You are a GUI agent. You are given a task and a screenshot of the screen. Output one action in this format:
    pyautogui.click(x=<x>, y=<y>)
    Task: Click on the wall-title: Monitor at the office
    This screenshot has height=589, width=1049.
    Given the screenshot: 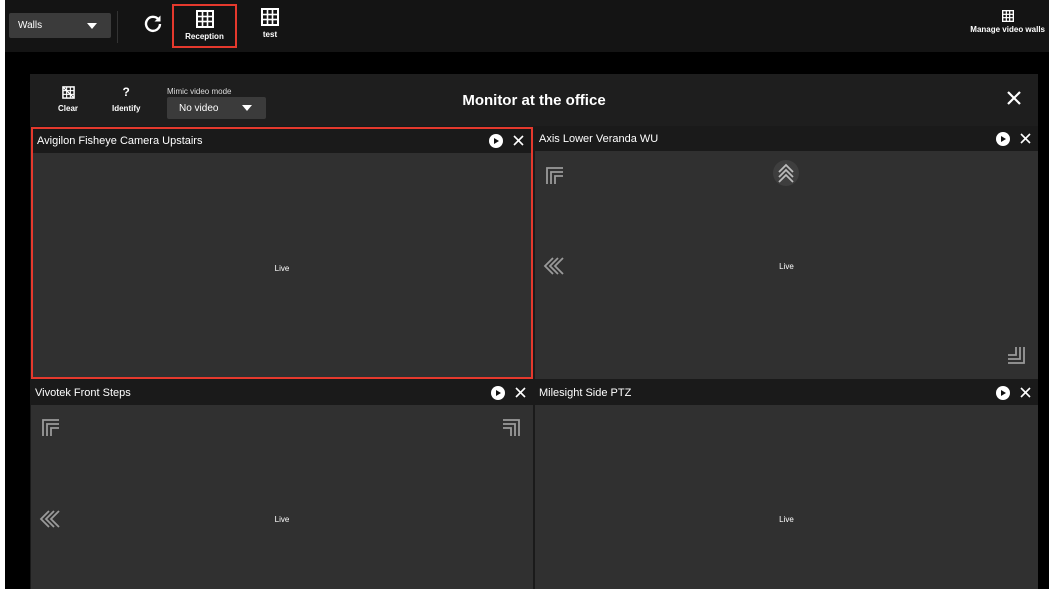 What is the action you would take?
    pyautogui.click(x=534, y=100)
    